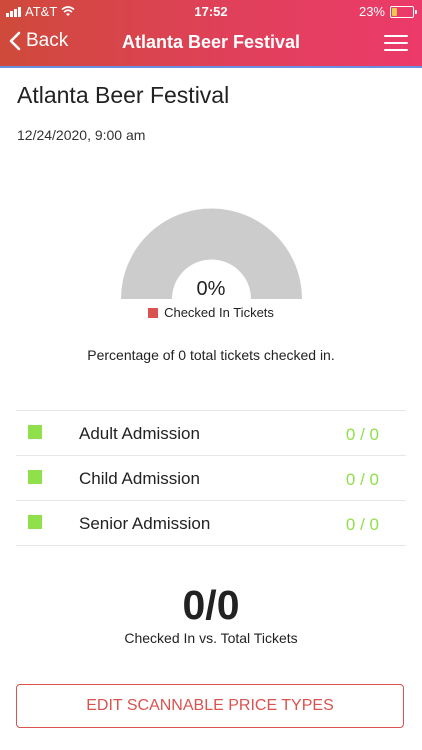 The height and width of the screenshot is (750, 422). Describe the element at coordinates (153, 312) in the screenshot. I see `legend-swatch` at that location.